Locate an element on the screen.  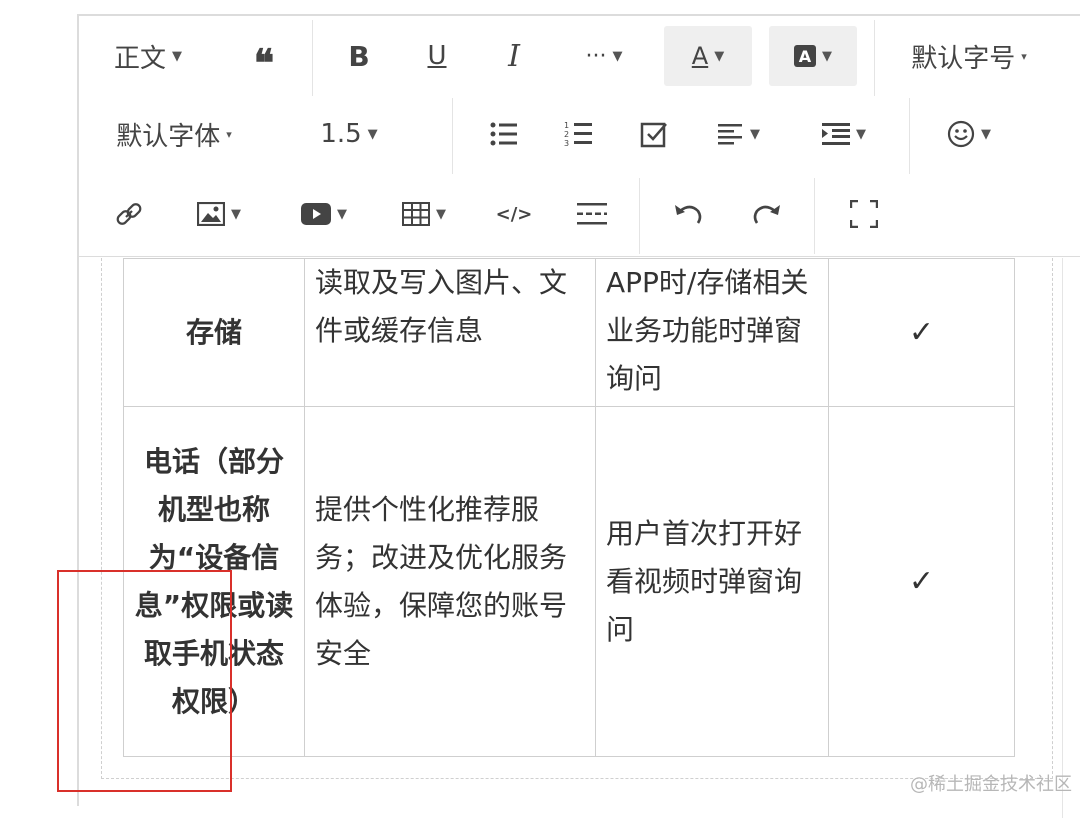
italic-icon: I is located at coordinates (514, 56).